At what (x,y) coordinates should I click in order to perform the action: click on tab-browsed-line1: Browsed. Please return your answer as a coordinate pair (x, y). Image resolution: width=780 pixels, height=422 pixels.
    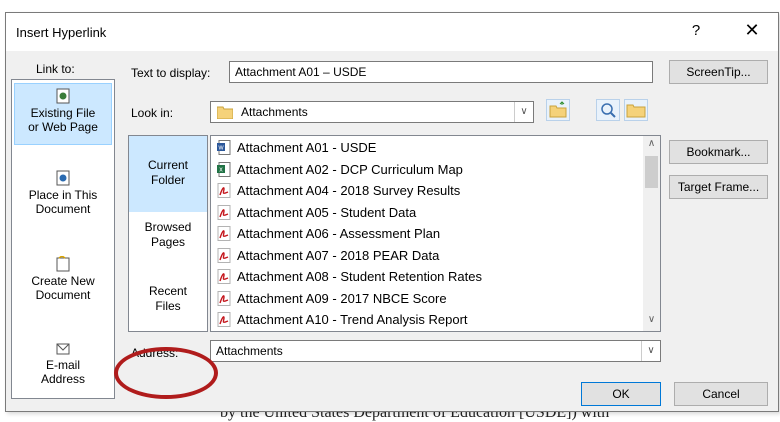
    Looking at the image, I should click on (168, 227).